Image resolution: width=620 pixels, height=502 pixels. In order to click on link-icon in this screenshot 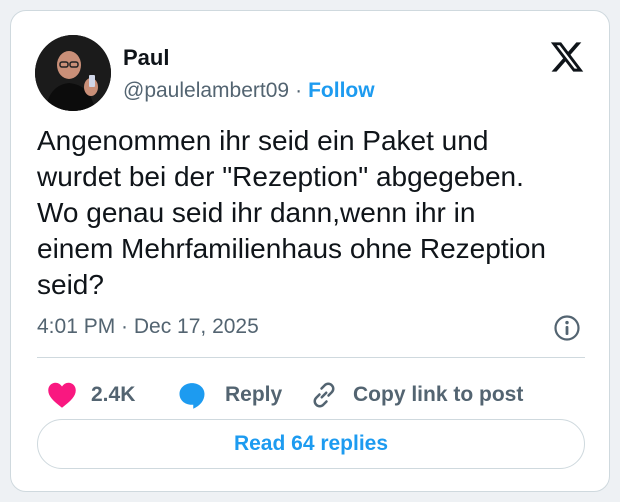, I will do `click(324, 395)`.